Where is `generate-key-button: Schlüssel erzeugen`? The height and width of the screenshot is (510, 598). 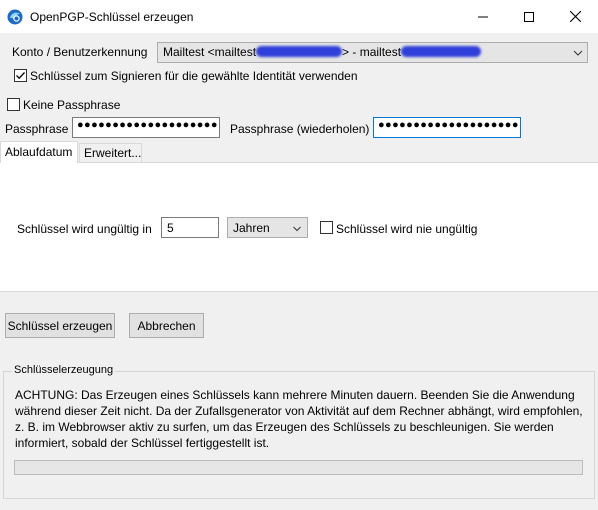 generate-key-button: Schlüssel erzeugen is located at coordinates (60, 325).